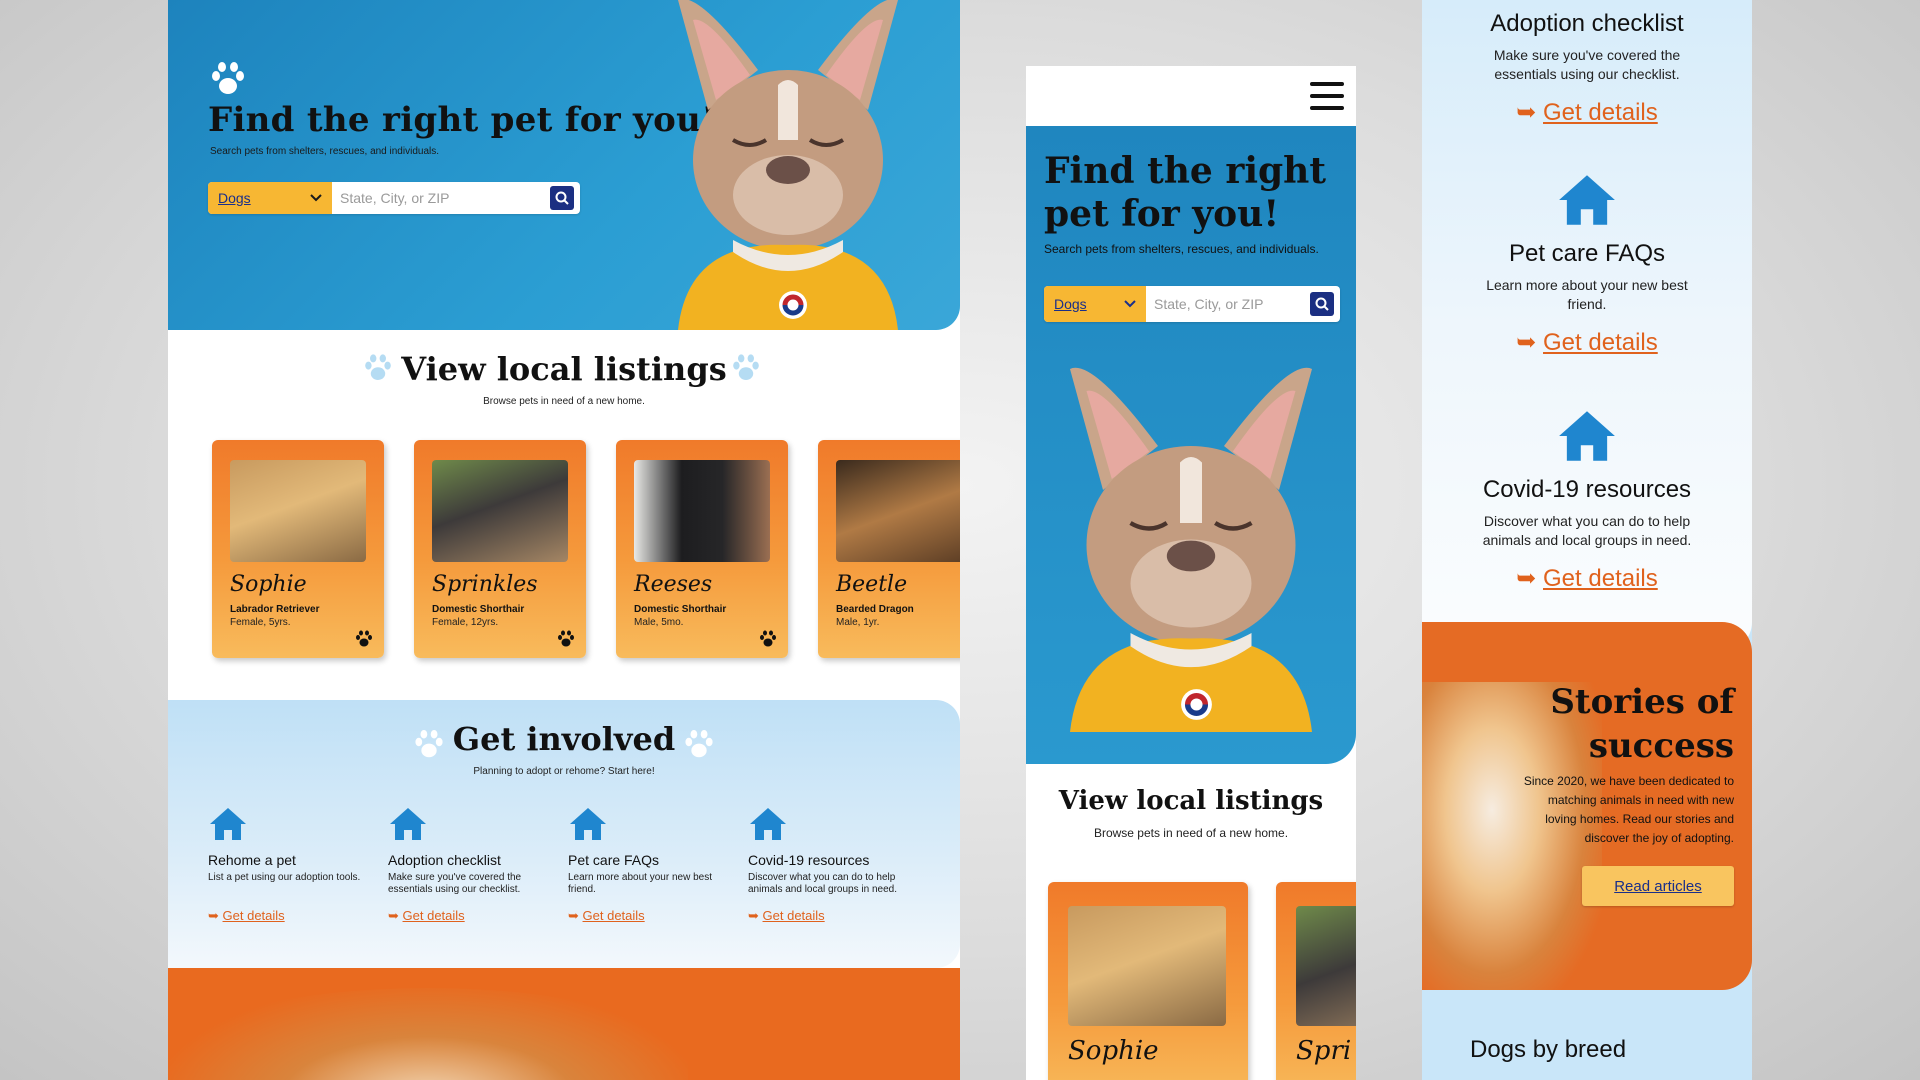 This screenshot has width=1920, height=1080. What do you see at coordinates (428, 1034) in the screenshot?
I see `corgi-photo` at bounding box center [428, 1034].